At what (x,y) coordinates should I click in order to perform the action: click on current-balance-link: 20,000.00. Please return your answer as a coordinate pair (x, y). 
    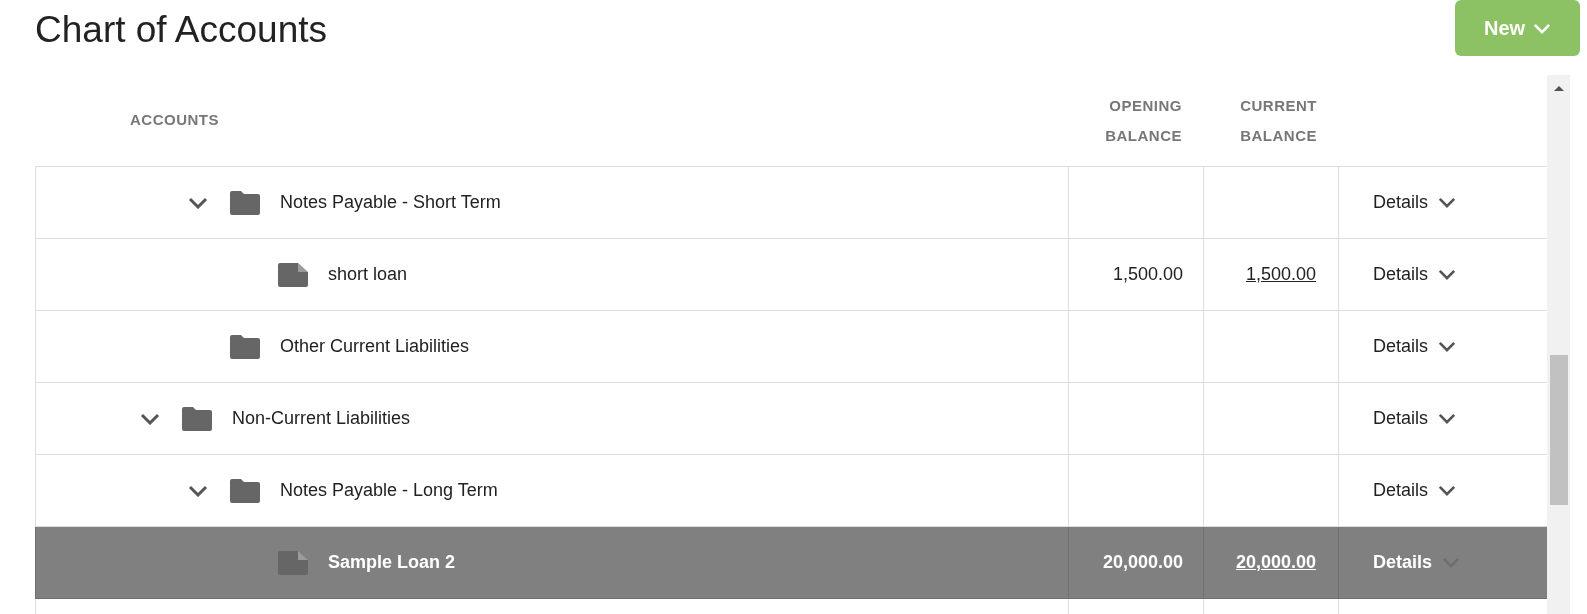
    Looking at the image, I should click on (1275, 562).